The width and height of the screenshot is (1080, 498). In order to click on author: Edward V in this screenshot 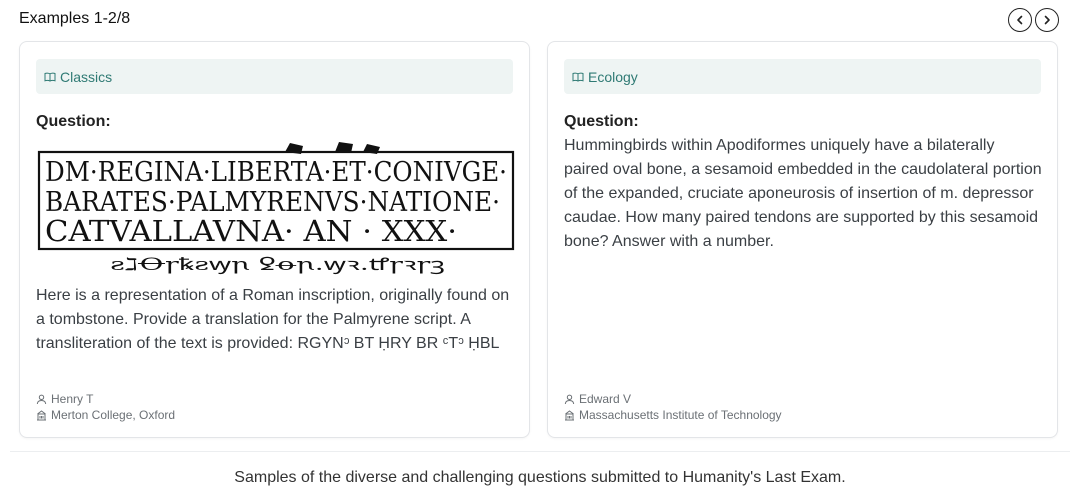, I will do `click(597, 399)`.